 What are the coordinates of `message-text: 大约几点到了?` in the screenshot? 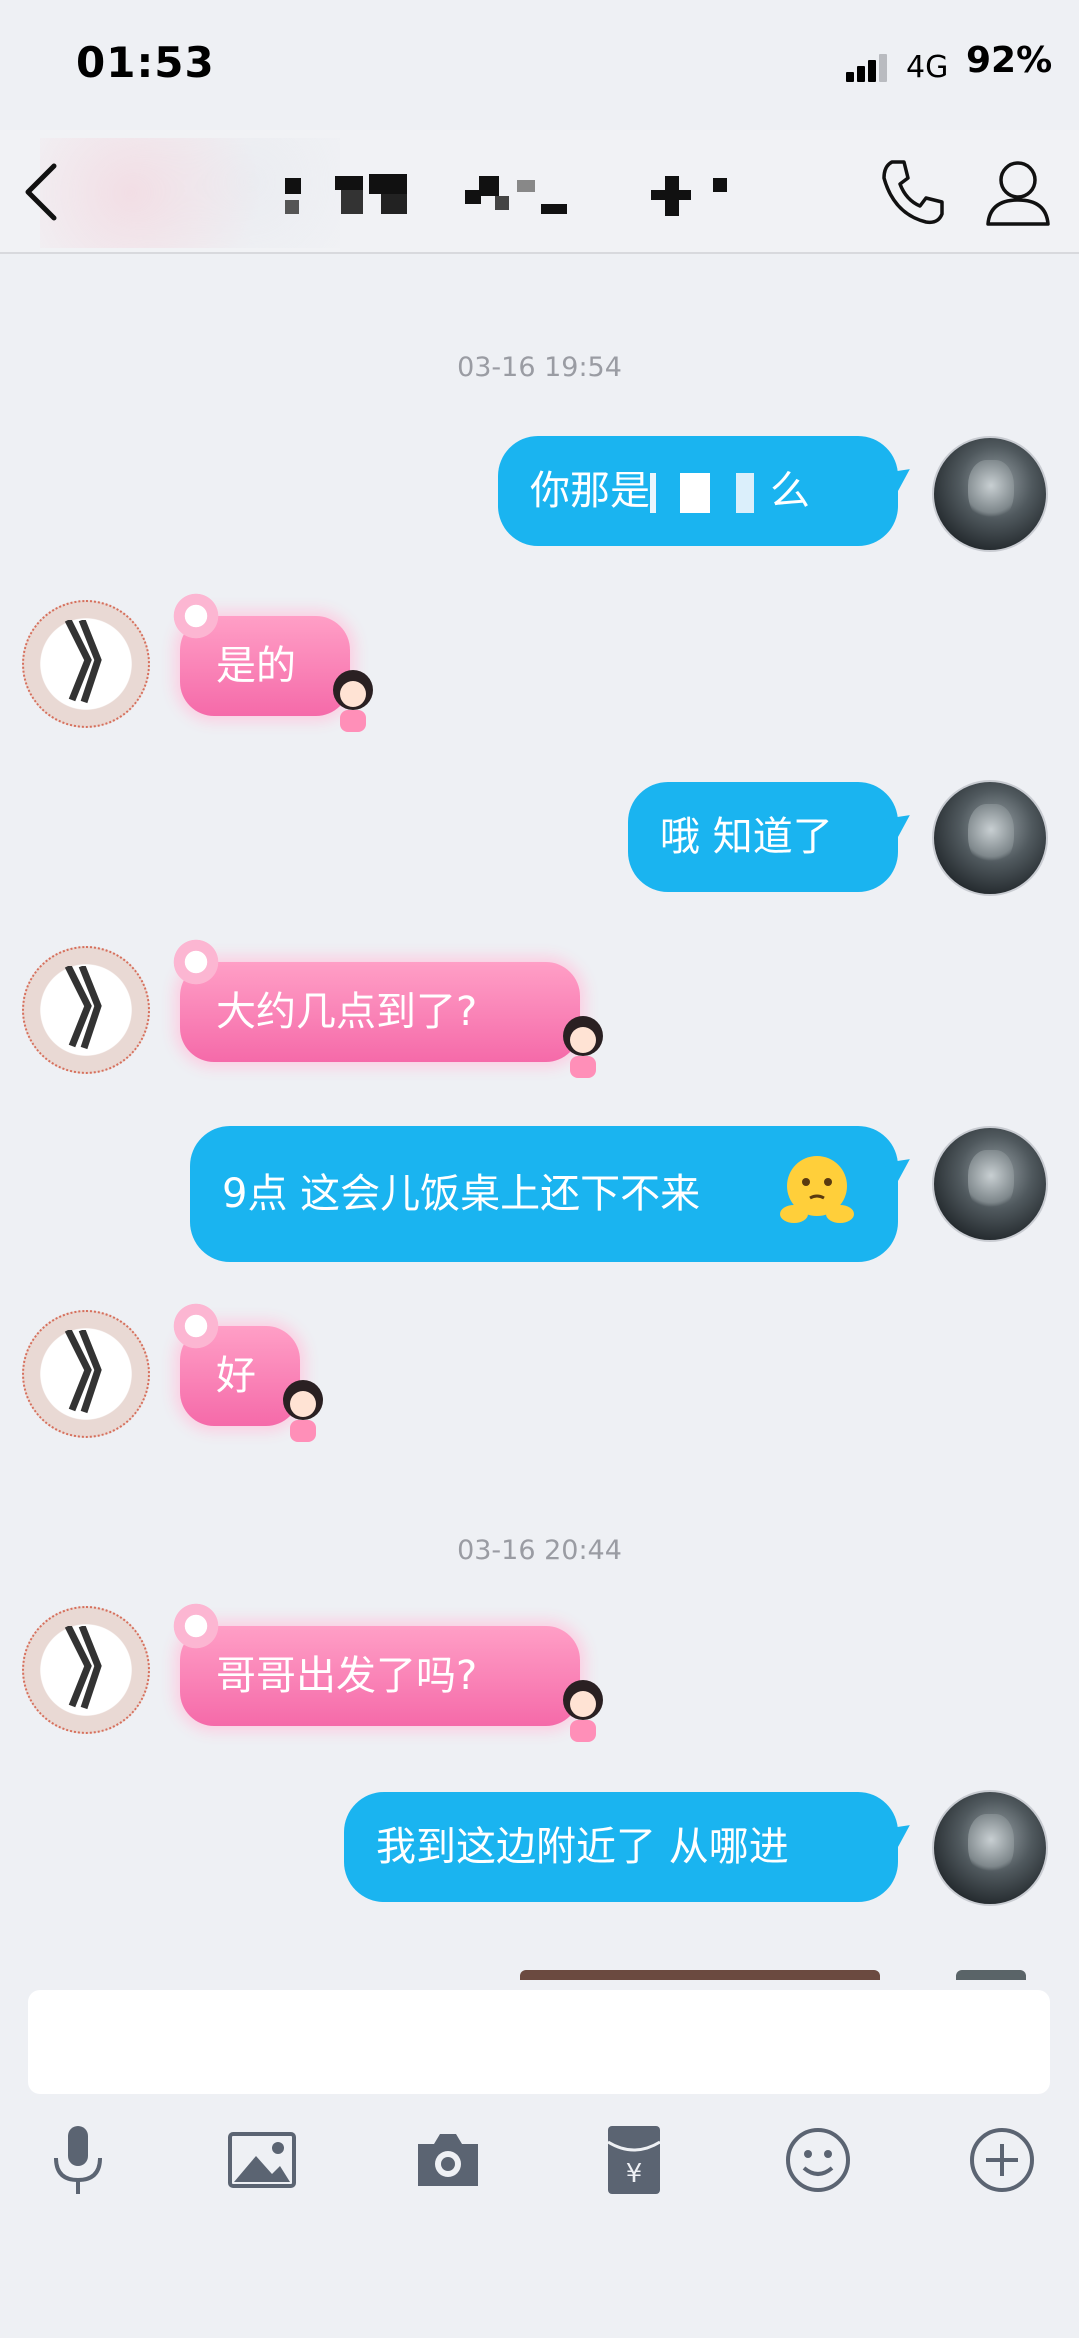 It's located at (347, 1012).